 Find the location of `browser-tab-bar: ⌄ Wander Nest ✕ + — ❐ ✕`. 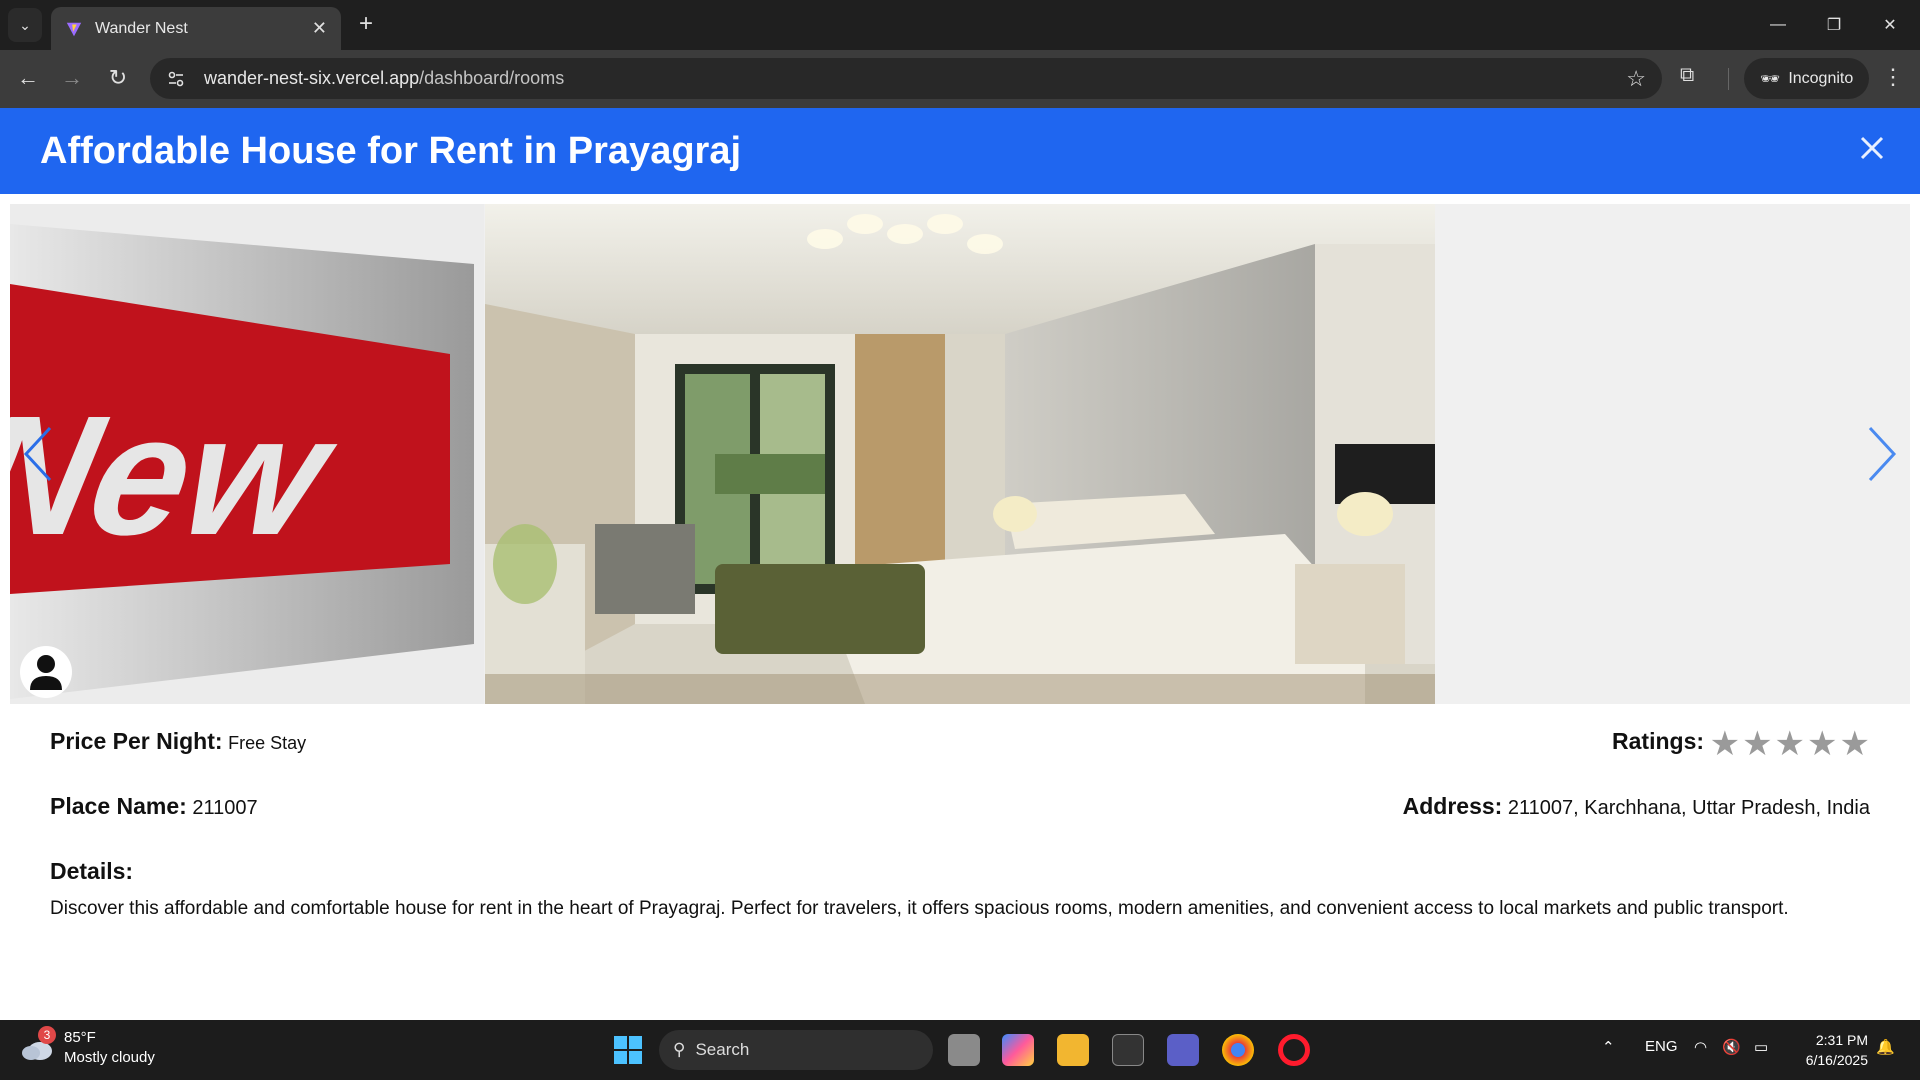

browser-tab-bar: ⌄ Wander Nest ✕ + — ❐ ✕ is located at coordinates (960, 25).